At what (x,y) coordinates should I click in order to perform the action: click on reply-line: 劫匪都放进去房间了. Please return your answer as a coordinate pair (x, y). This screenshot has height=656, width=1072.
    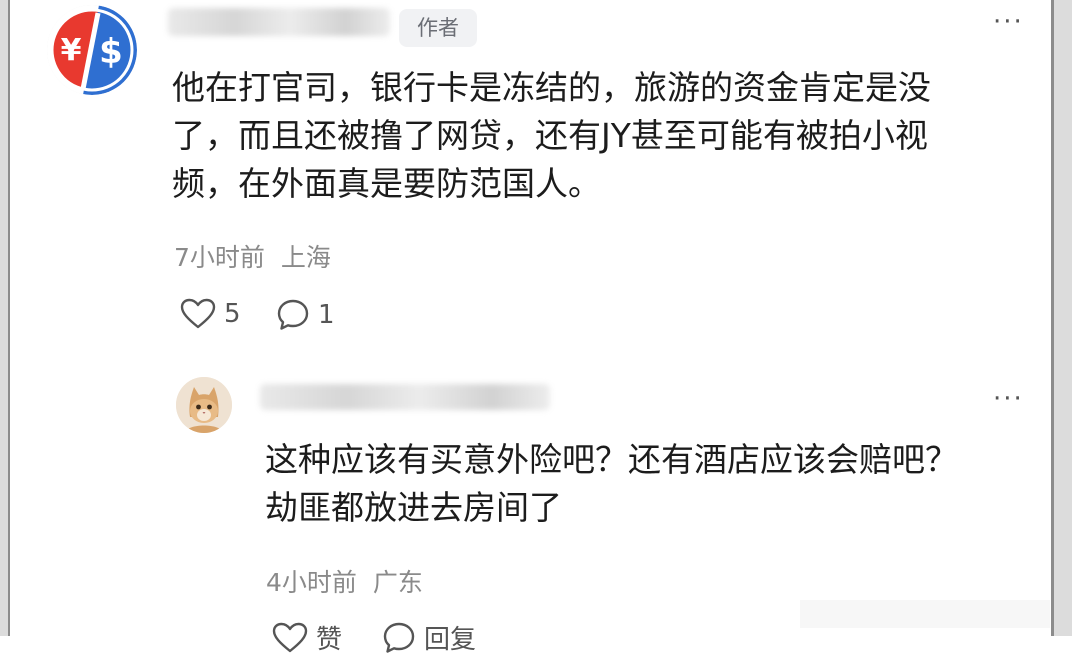
    Looking at the image, I should click on (413, 507).